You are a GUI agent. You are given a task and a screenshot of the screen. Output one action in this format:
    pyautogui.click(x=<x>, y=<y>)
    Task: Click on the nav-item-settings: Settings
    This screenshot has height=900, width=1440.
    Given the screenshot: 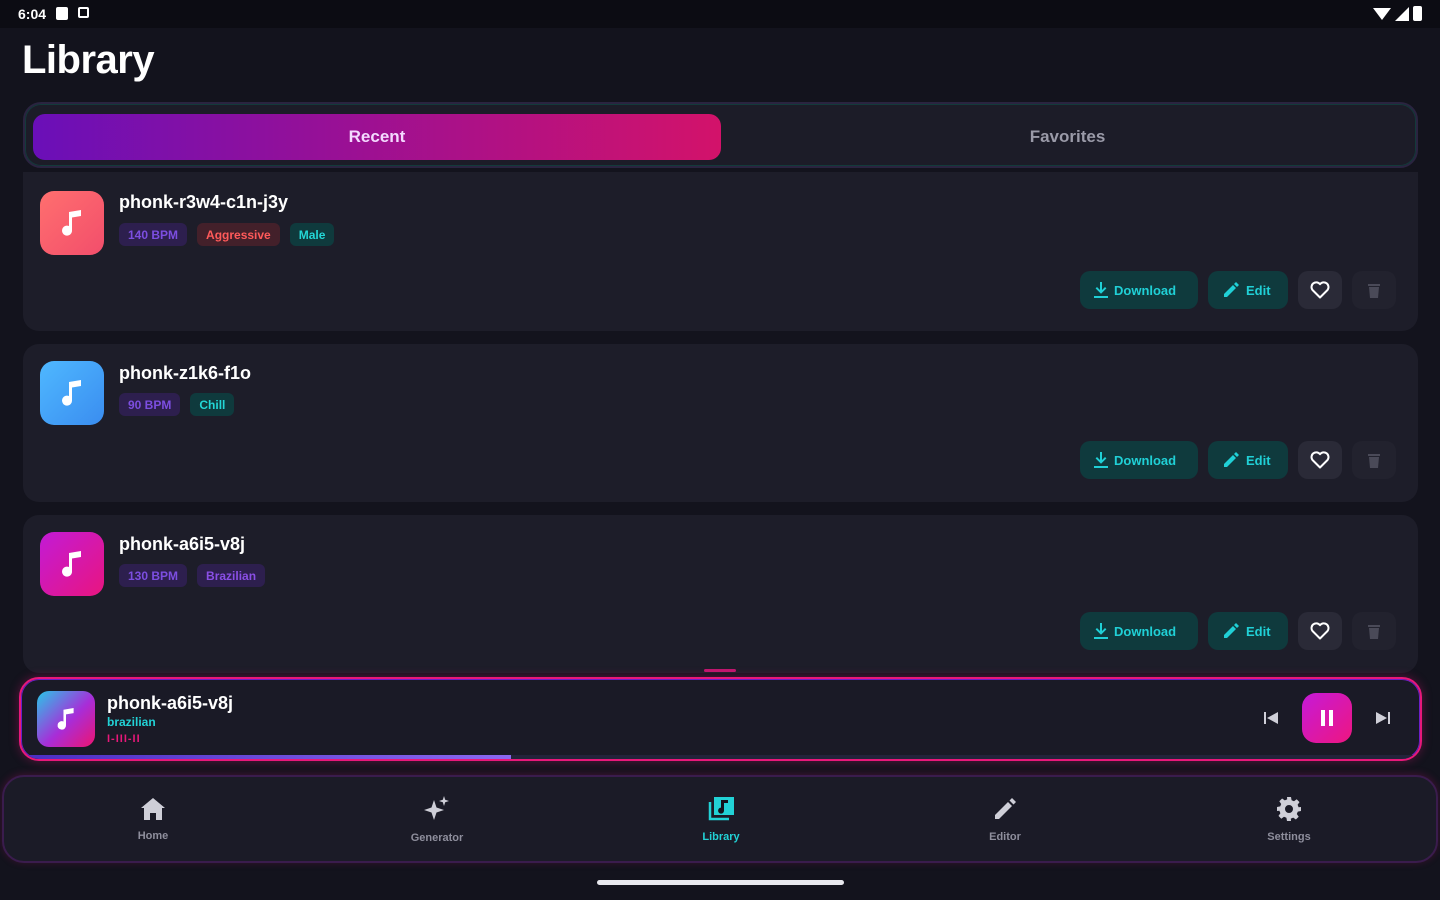 What is the action you would take?
    pyautogui.click(x=1289, y=820)
    